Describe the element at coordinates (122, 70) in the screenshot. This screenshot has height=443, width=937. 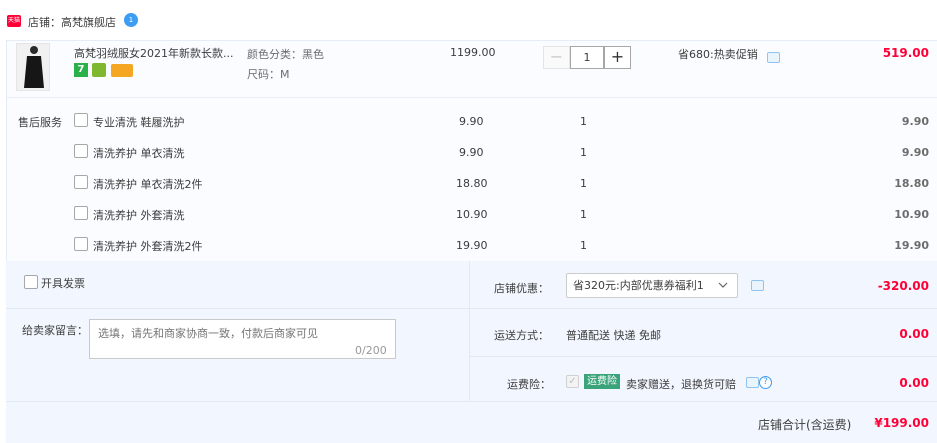
I see `credit-card-icon` at that location.